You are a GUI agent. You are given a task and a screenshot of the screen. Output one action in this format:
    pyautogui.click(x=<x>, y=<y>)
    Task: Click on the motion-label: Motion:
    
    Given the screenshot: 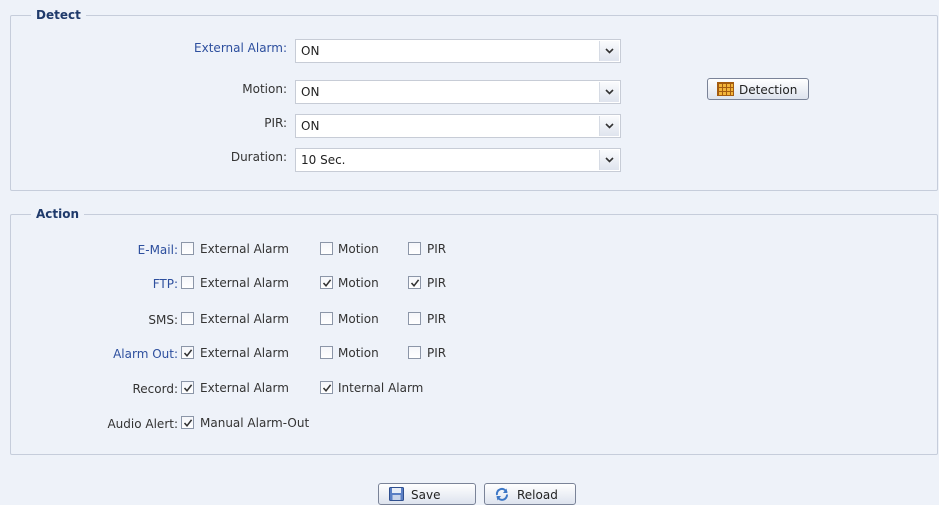 What is the action you would take?
    pyautogui.click(x=264, y=89)
    